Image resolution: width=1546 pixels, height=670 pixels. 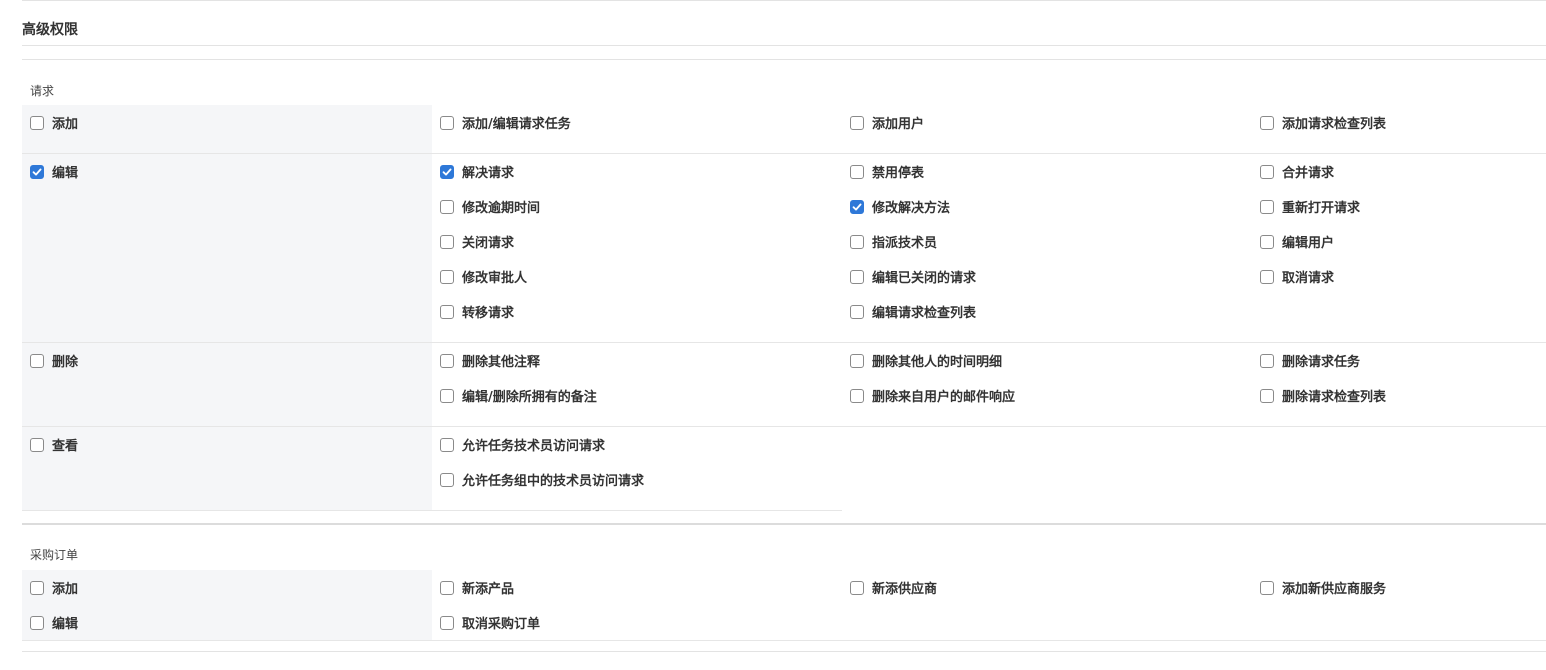 I want to click on permission-column: 添加/编辑请求任务, so click(x=637, y=129).